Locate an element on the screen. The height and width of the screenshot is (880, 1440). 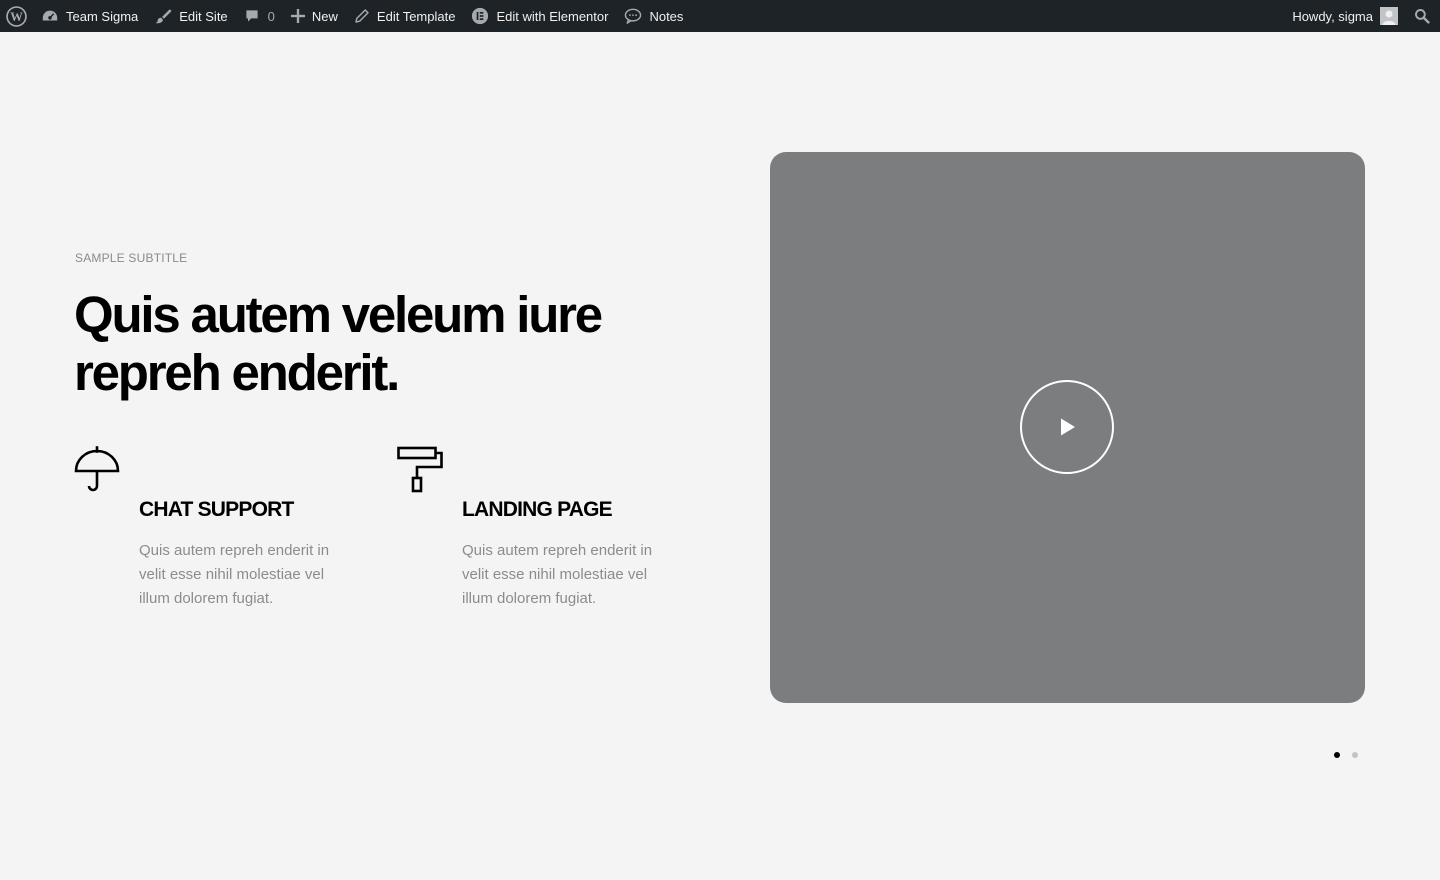
comments-count: 0 is located at coordinates (271, 16).